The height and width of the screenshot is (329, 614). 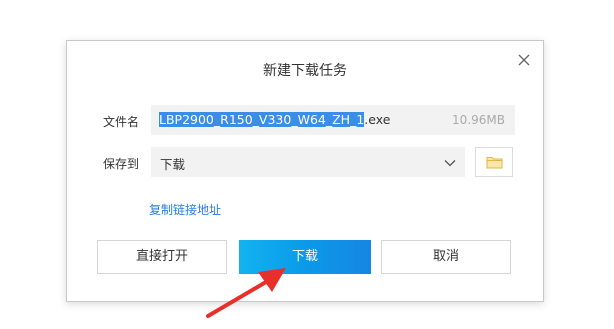 I want to click on save-to-label: 保存到, so click(x=121, y=164).